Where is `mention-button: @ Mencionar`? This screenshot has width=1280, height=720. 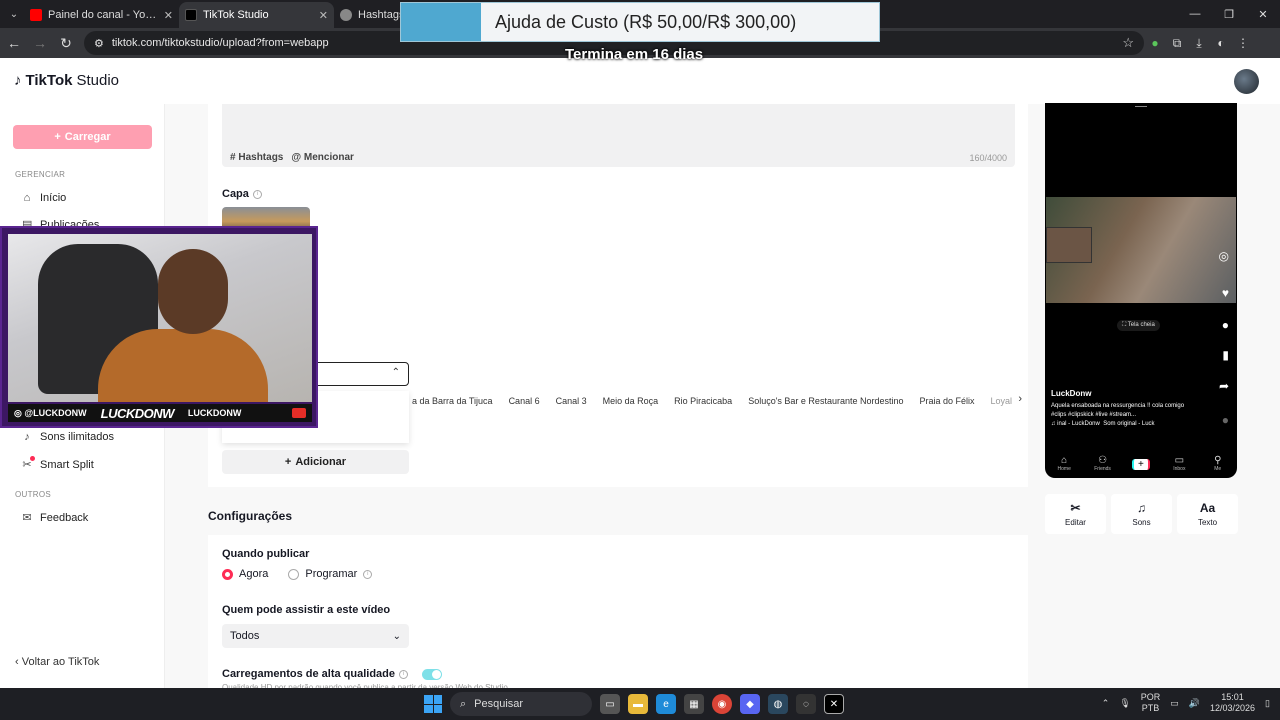
mention-button: @ Mencionar is located at coordinates (322, 157).